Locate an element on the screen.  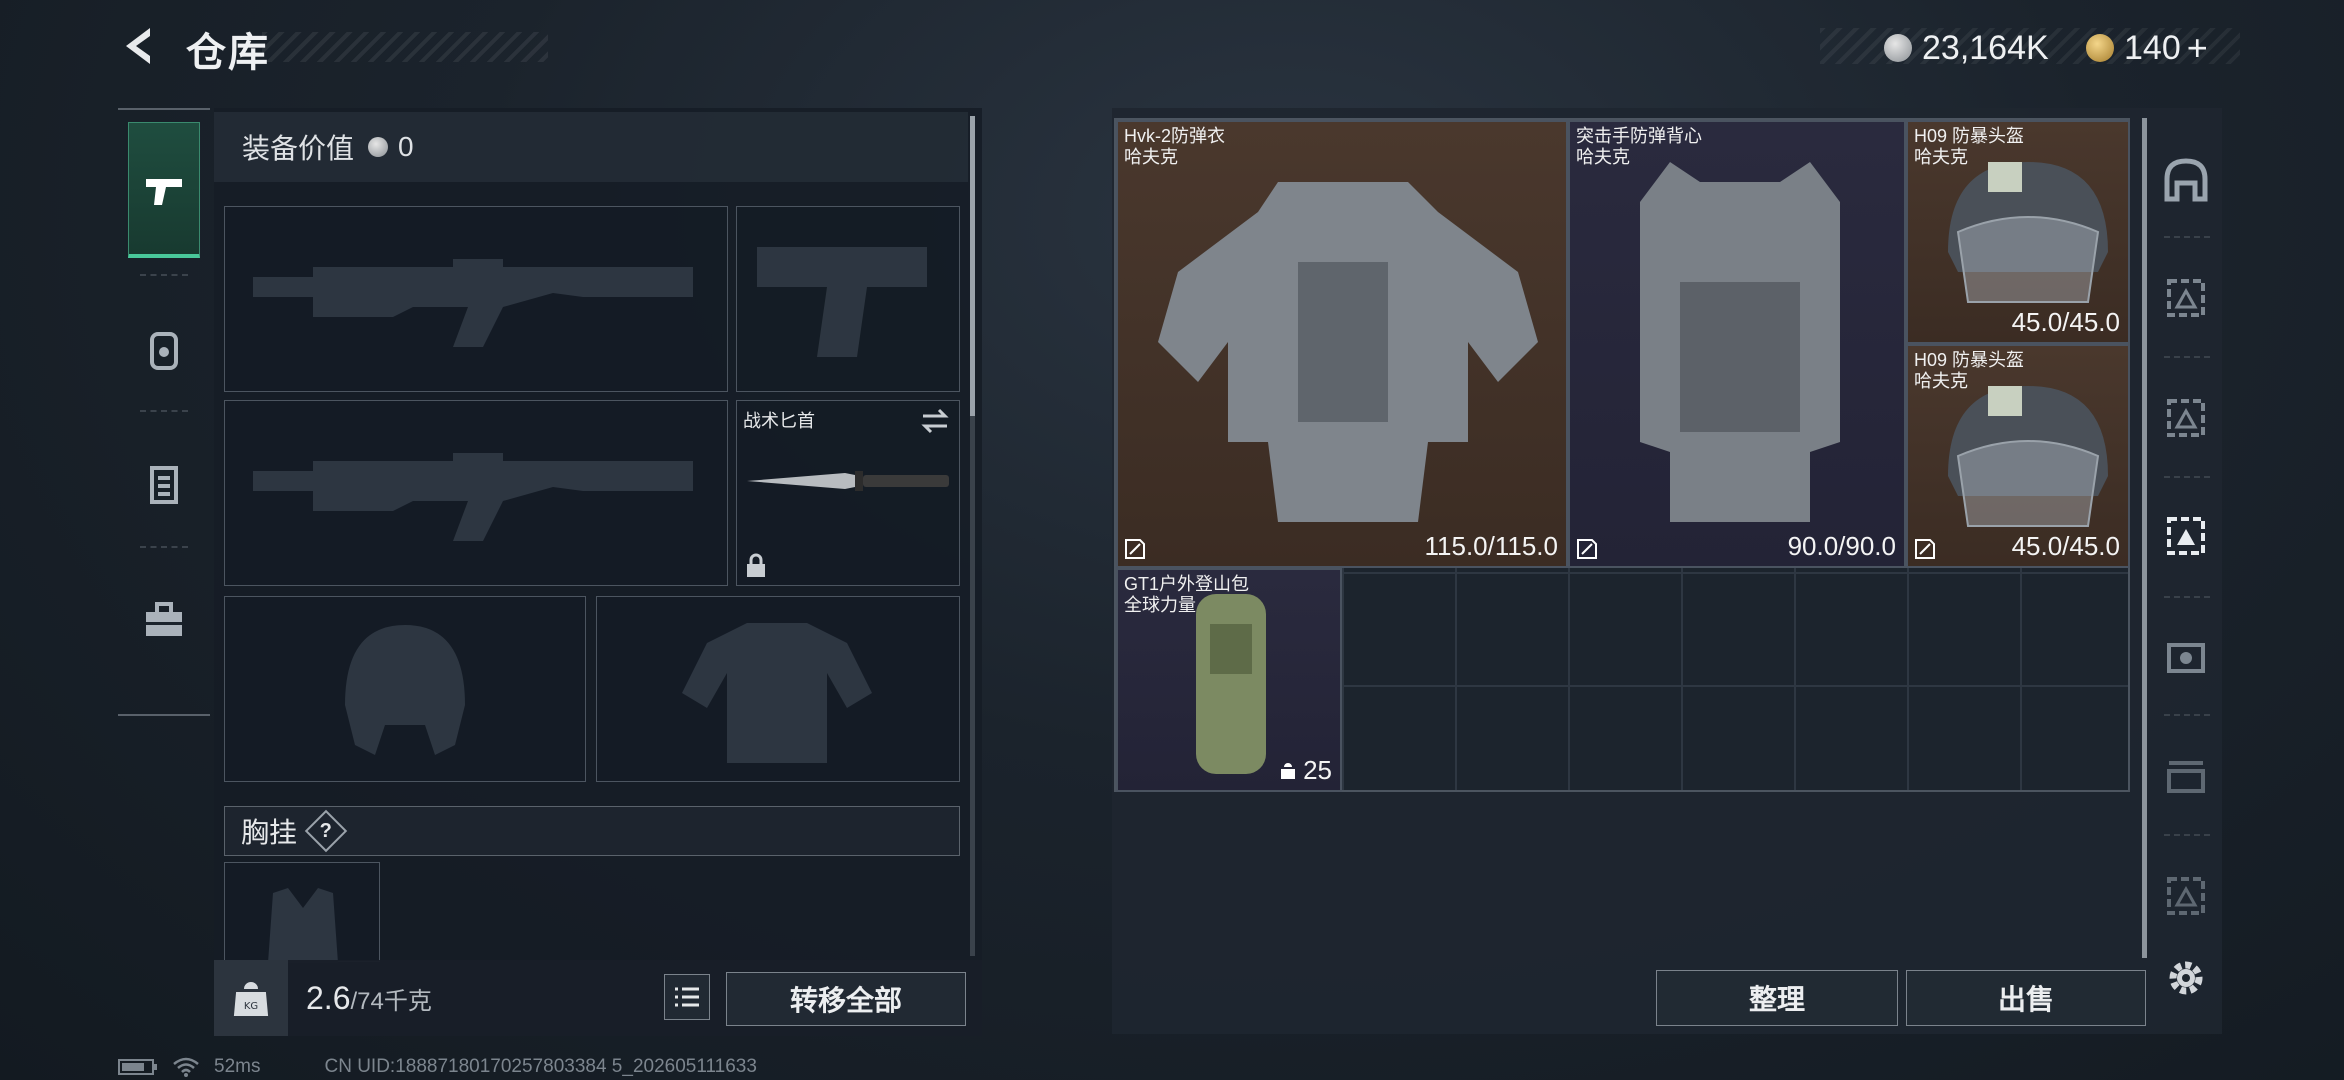
tab-backpack is located at coordinates (164, 350).